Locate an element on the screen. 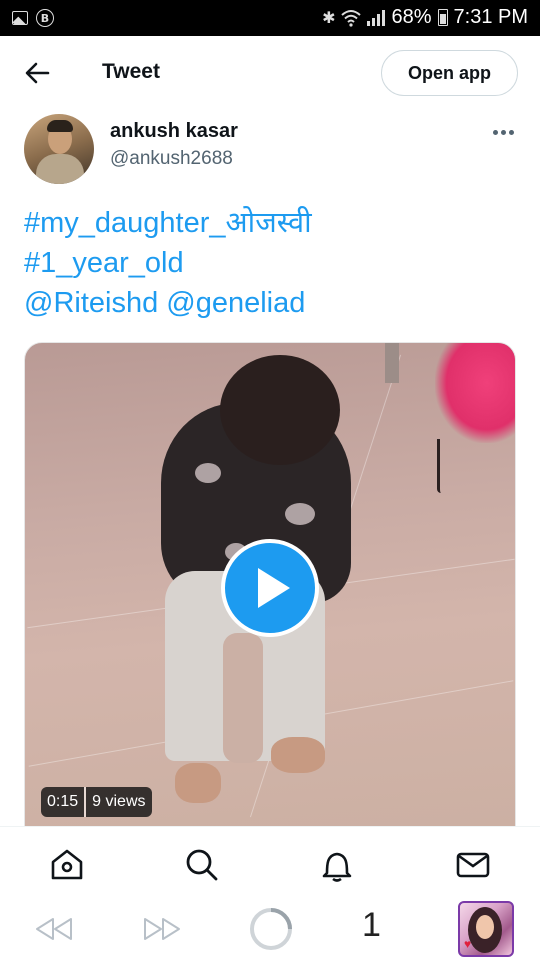  hashtag-link: #1_year_old is located at coordinates (274, 263).